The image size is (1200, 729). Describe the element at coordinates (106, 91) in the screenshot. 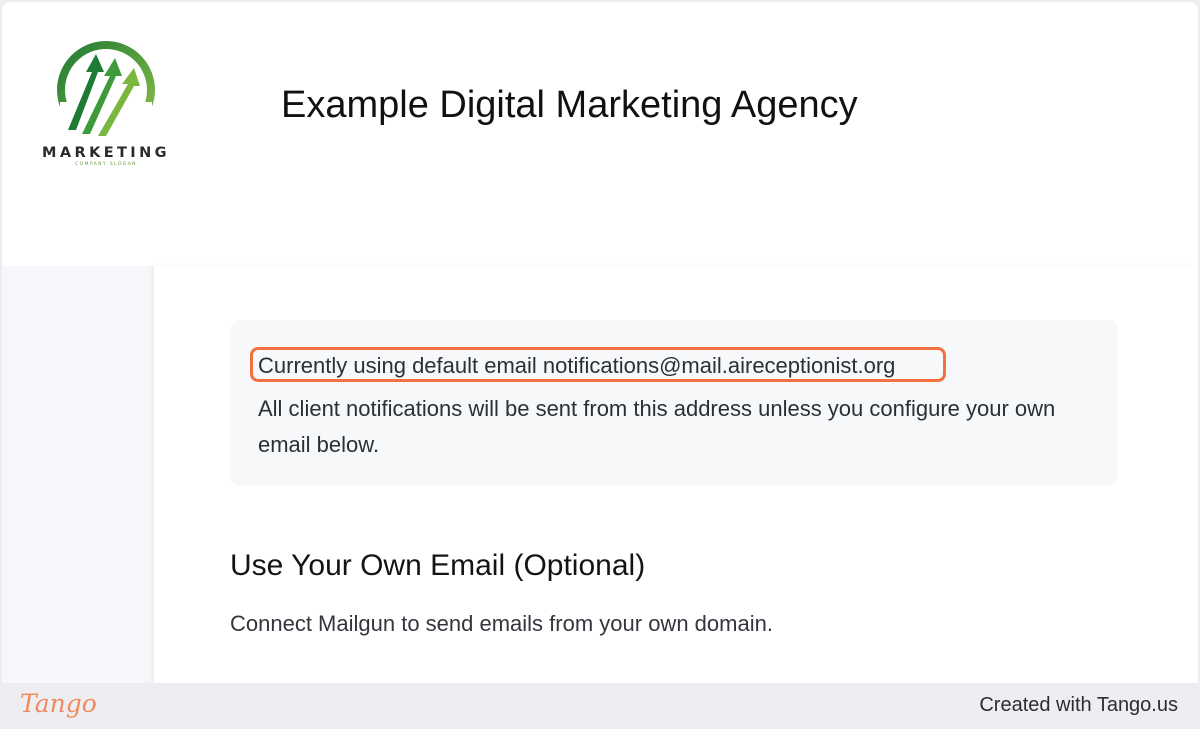

I see `arrows-circle-logo-icon` at that location.